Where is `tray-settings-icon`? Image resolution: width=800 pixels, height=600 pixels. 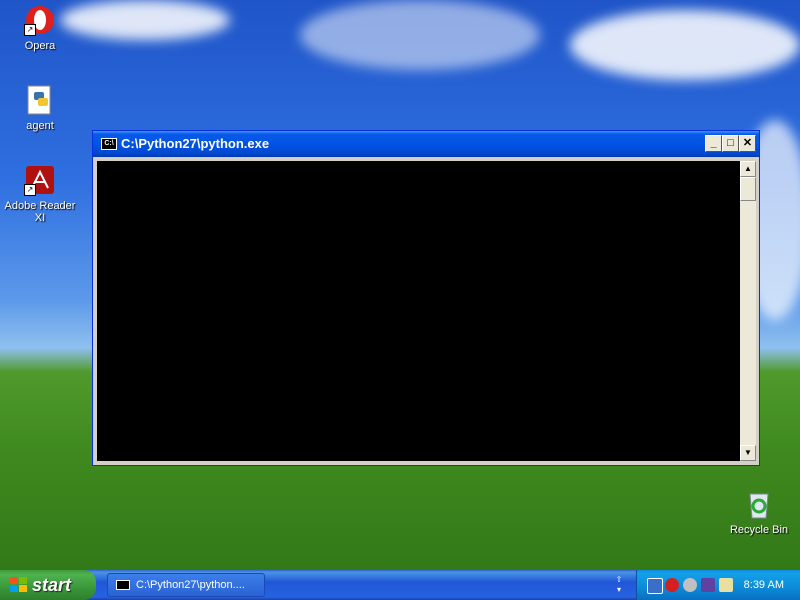 tray-settings-icon is located at coordinates (726, 585).